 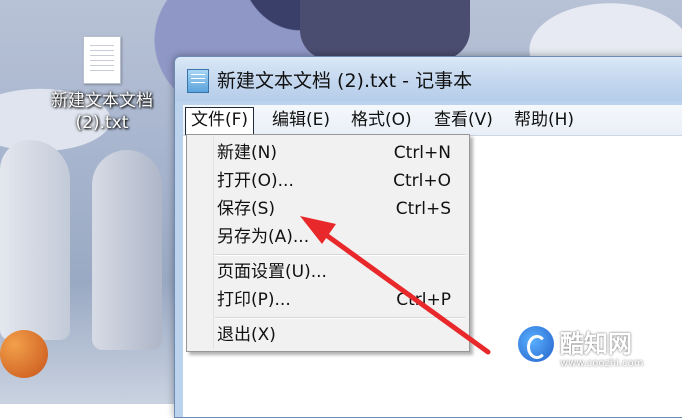 What do you see at coordinates (24, 354) in the screenshot?
I see `wallpaper-orange-shape` at bounding box center [24, 354].